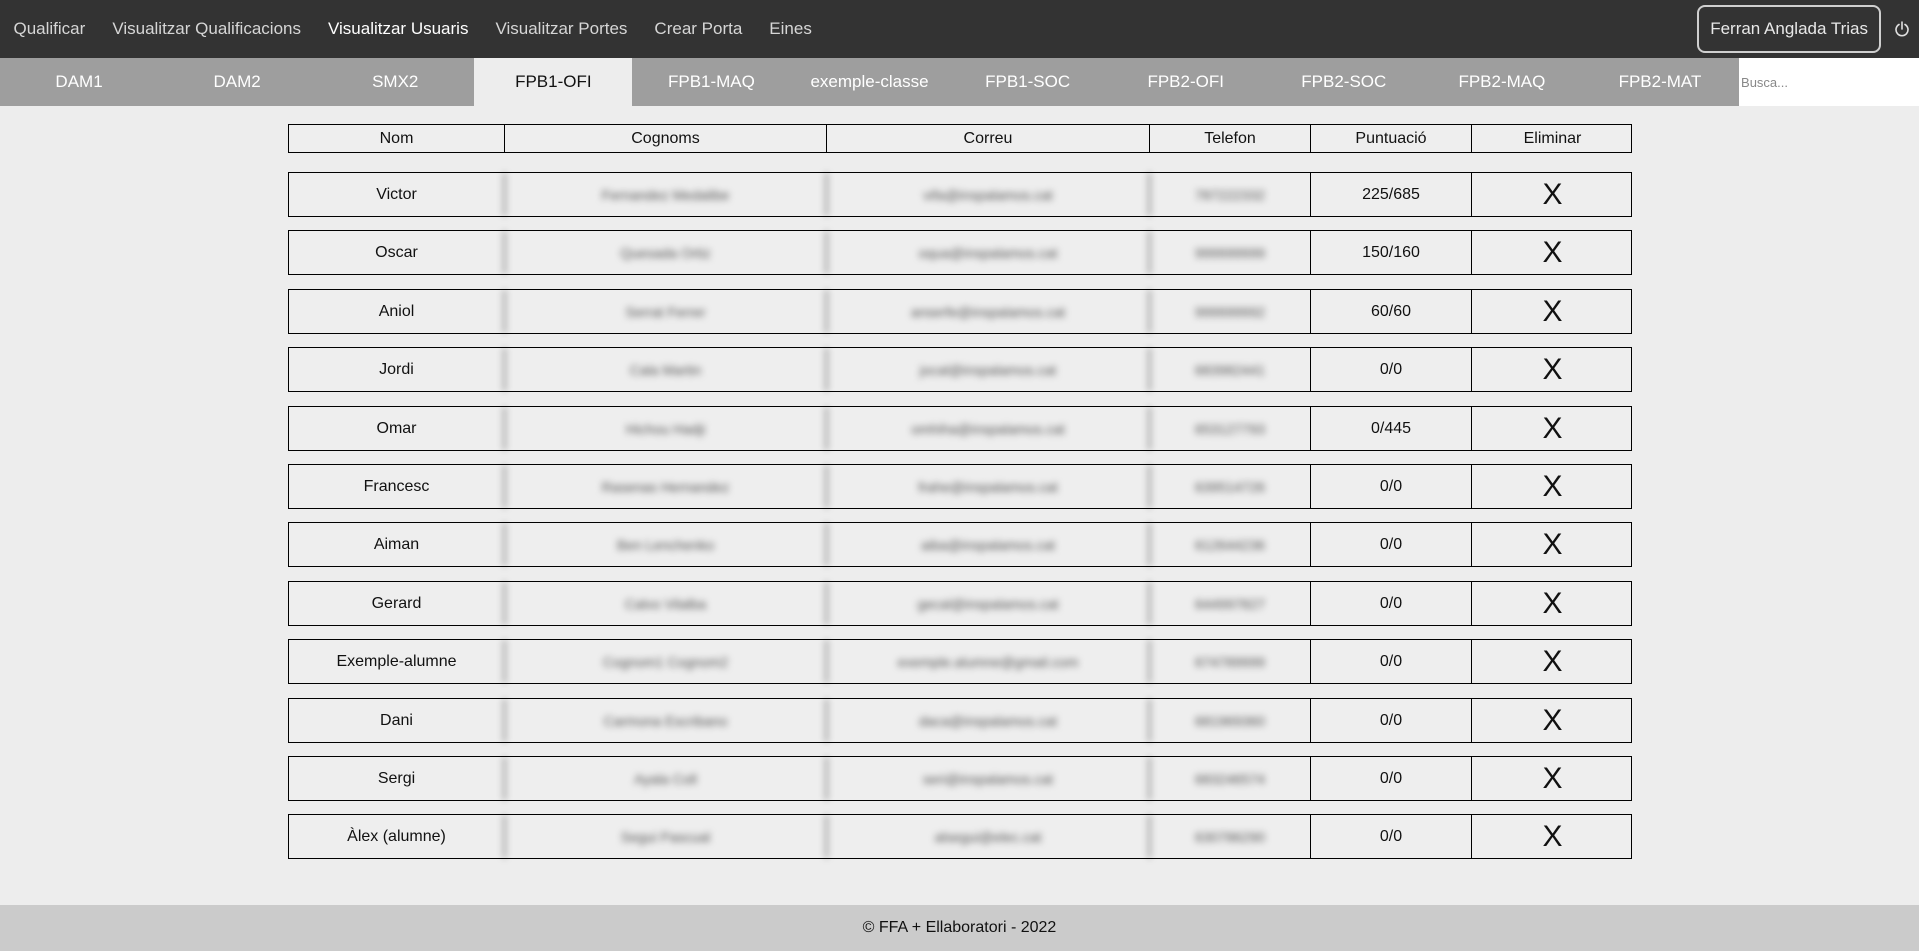 The image size is (1919, 951). What do you see at coordinates (553, 82) in the screenshot?
I see `tab-fpb1-ofi: FPB1-OFI` at bounding box center [553, 82].